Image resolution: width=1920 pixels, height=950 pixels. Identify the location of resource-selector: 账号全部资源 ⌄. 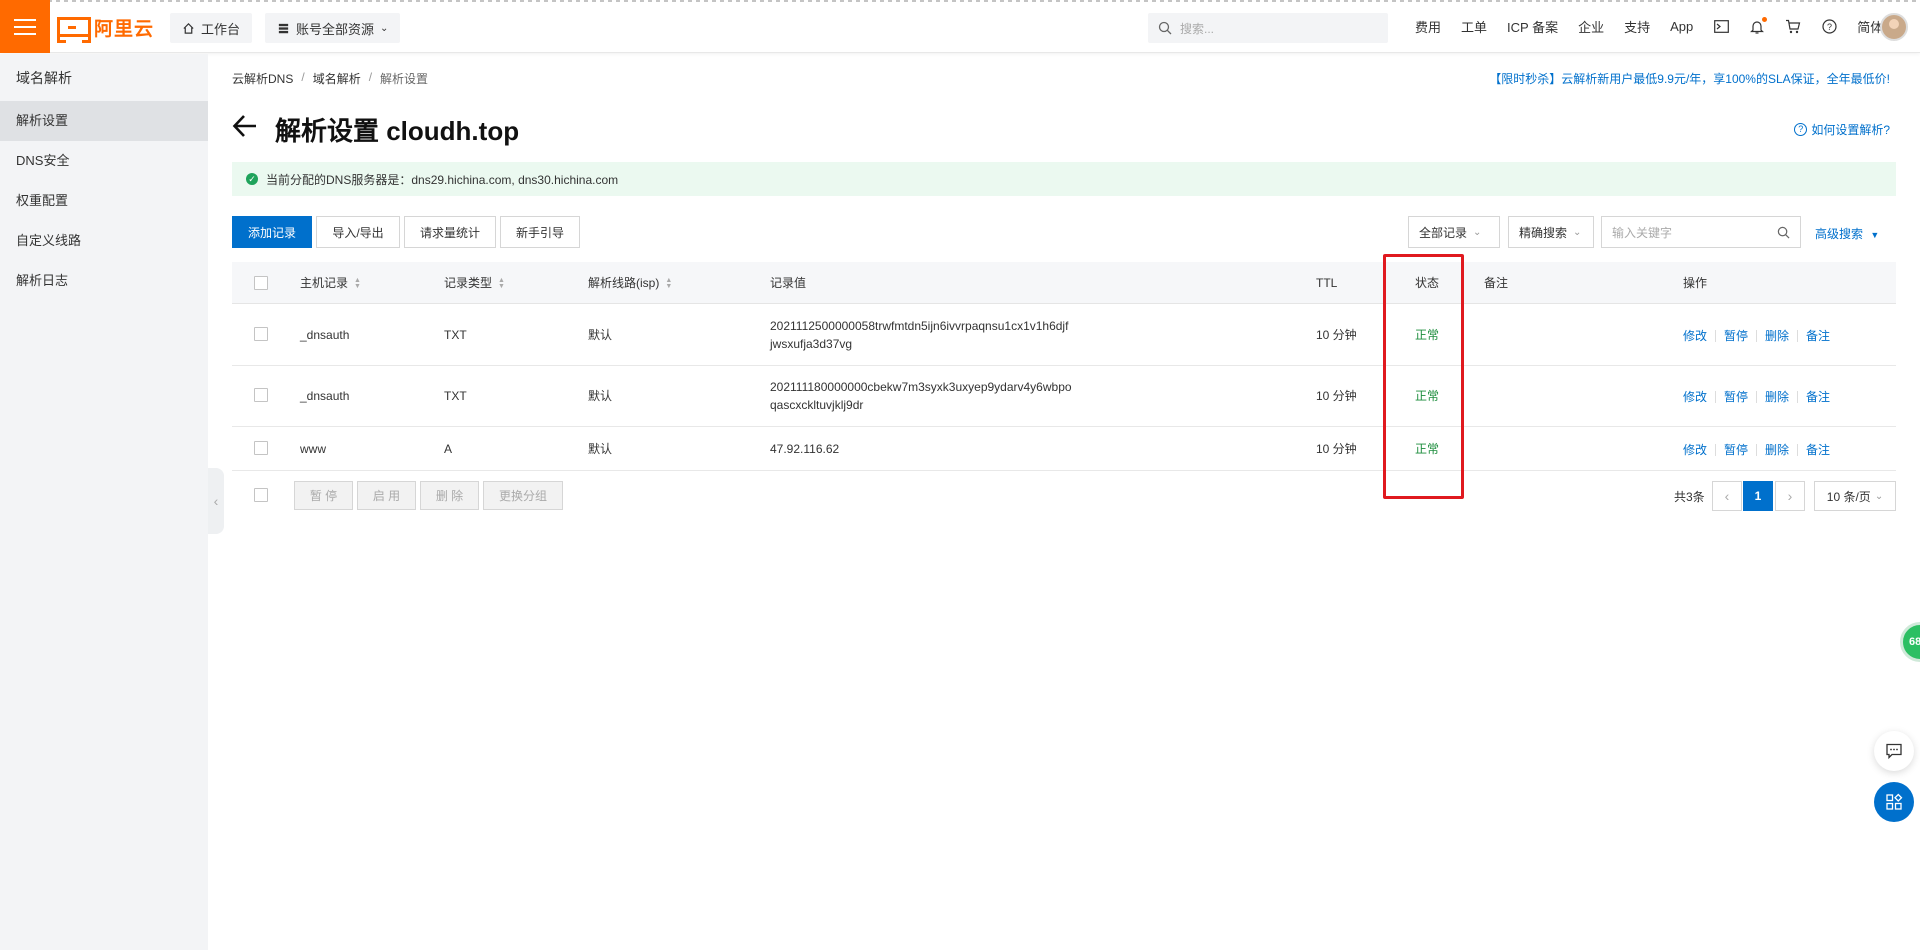
(333, 28).